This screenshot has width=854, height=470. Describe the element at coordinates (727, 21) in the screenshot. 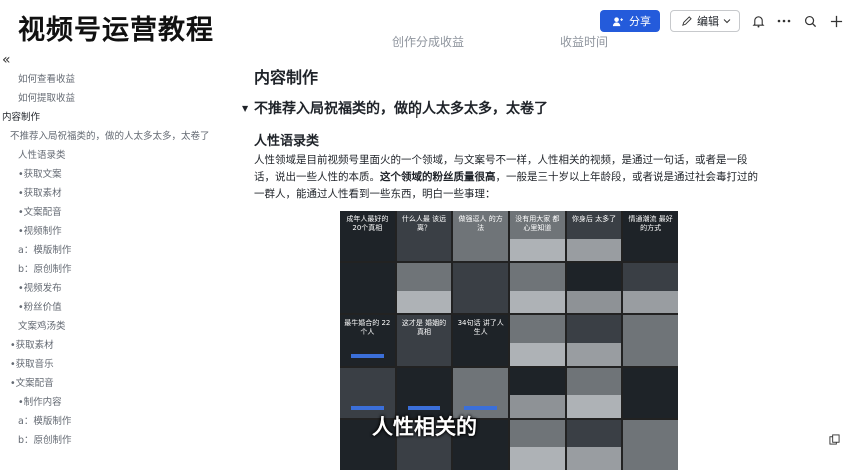

I see `chevron-down-icon` at that location.